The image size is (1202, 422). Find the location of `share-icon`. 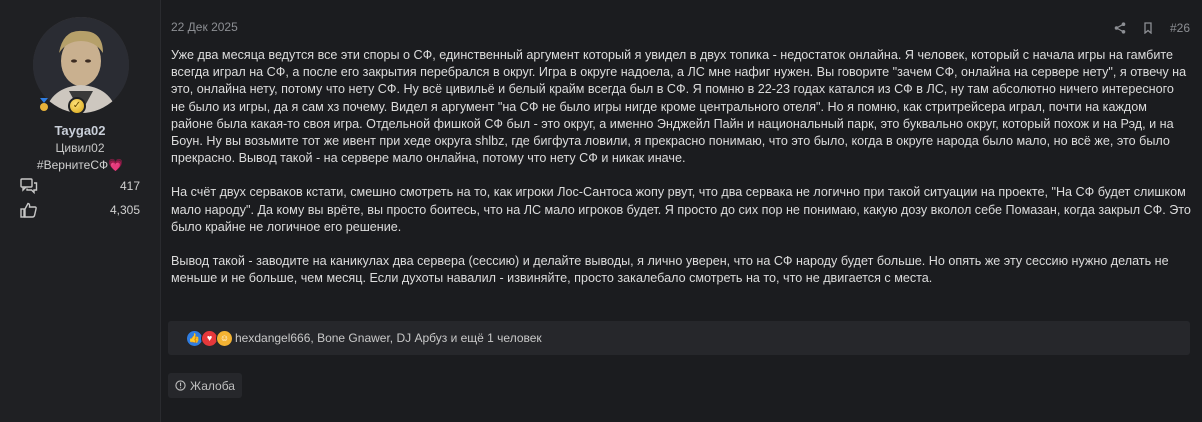

share-icon is located at coordinates (1120, 28).